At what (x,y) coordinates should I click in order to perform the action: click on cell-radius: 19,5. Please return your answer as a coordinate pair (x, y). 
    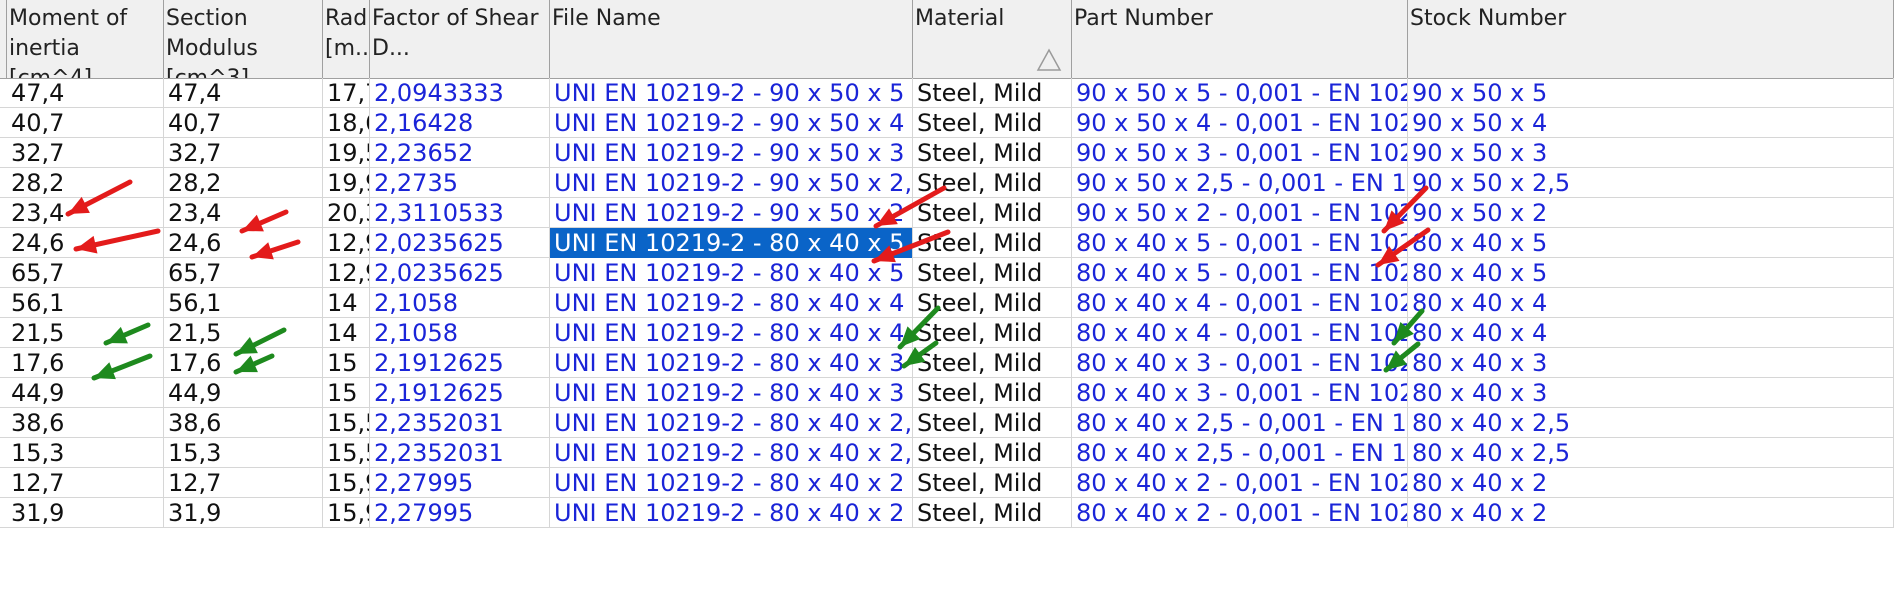
    Looking at the image, I should click on (346, 153).